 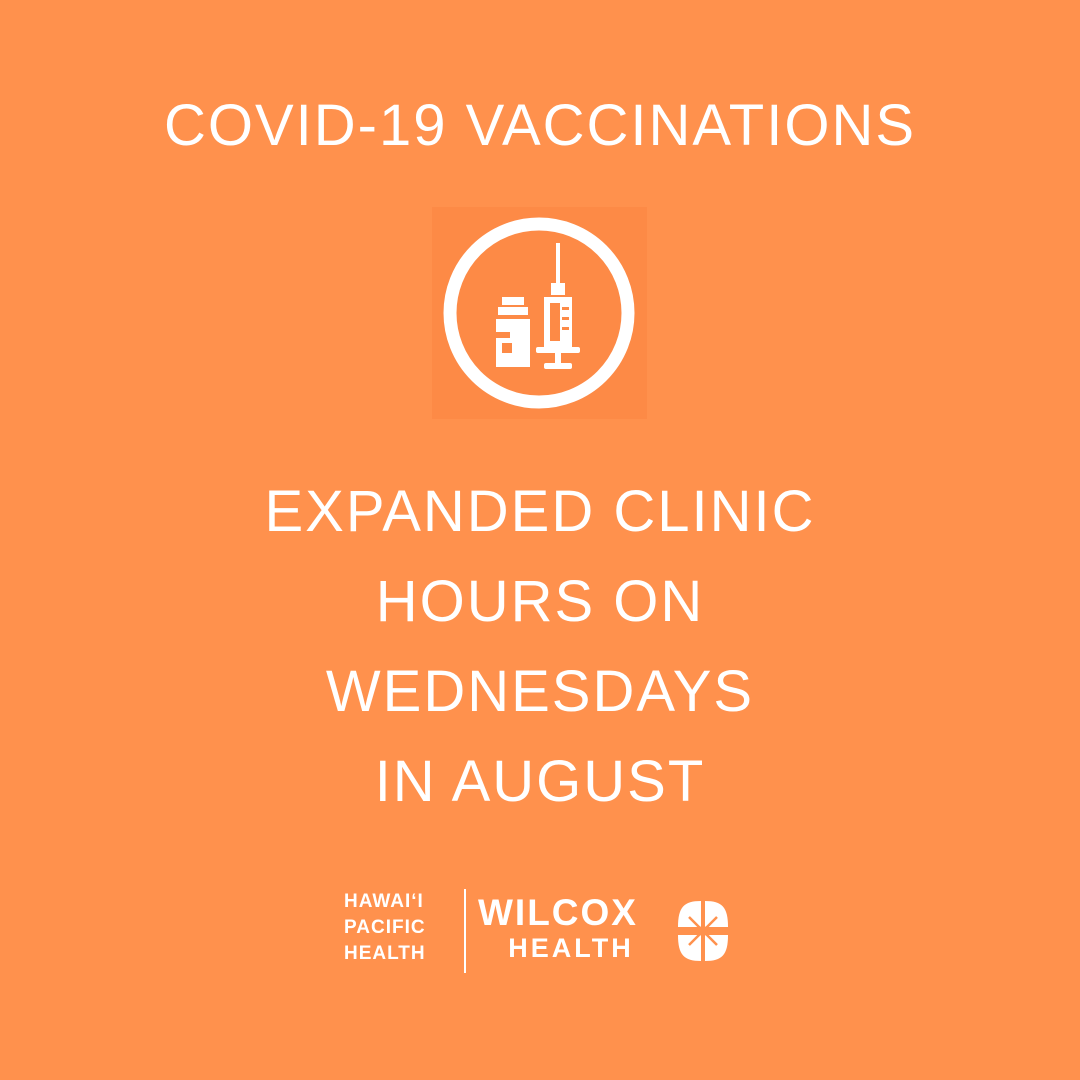 What do you see at coordinates (385, 953) in the screenshot?
I see `logo-line: HEALTH` at bounding box center [385, 953].